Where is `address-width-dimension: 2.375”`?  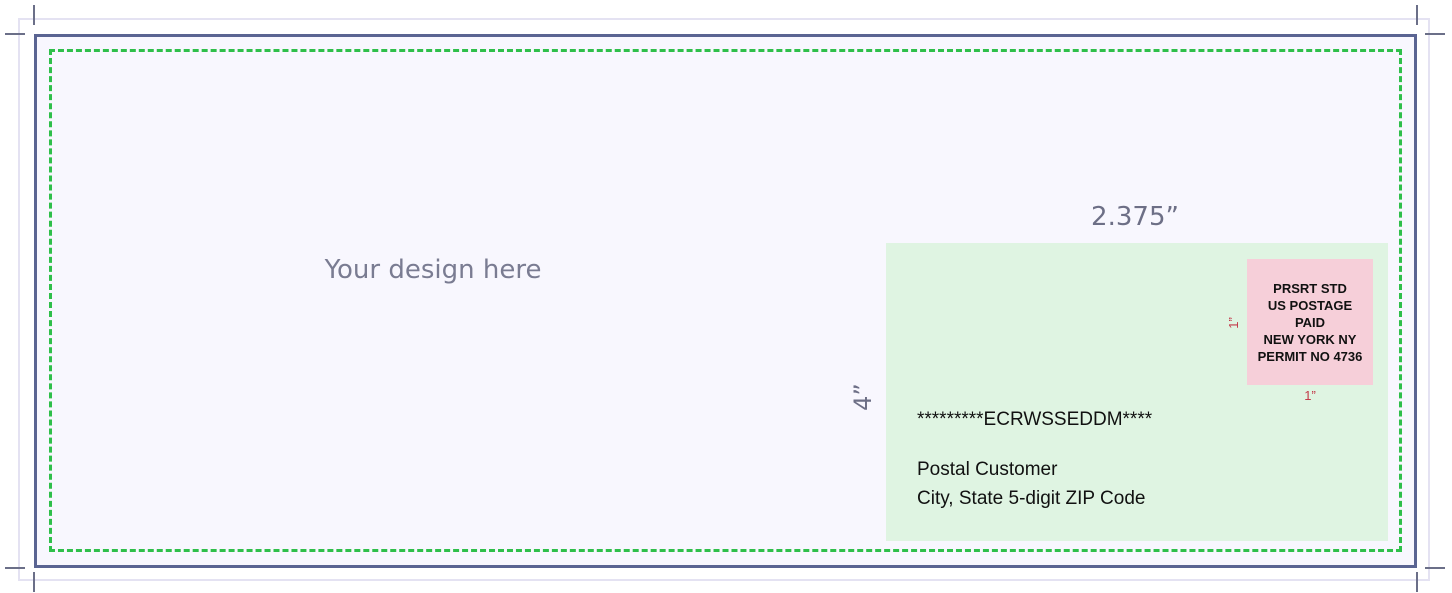
address-width-dimension: 2.375” is located at coordinates (1135, 217).